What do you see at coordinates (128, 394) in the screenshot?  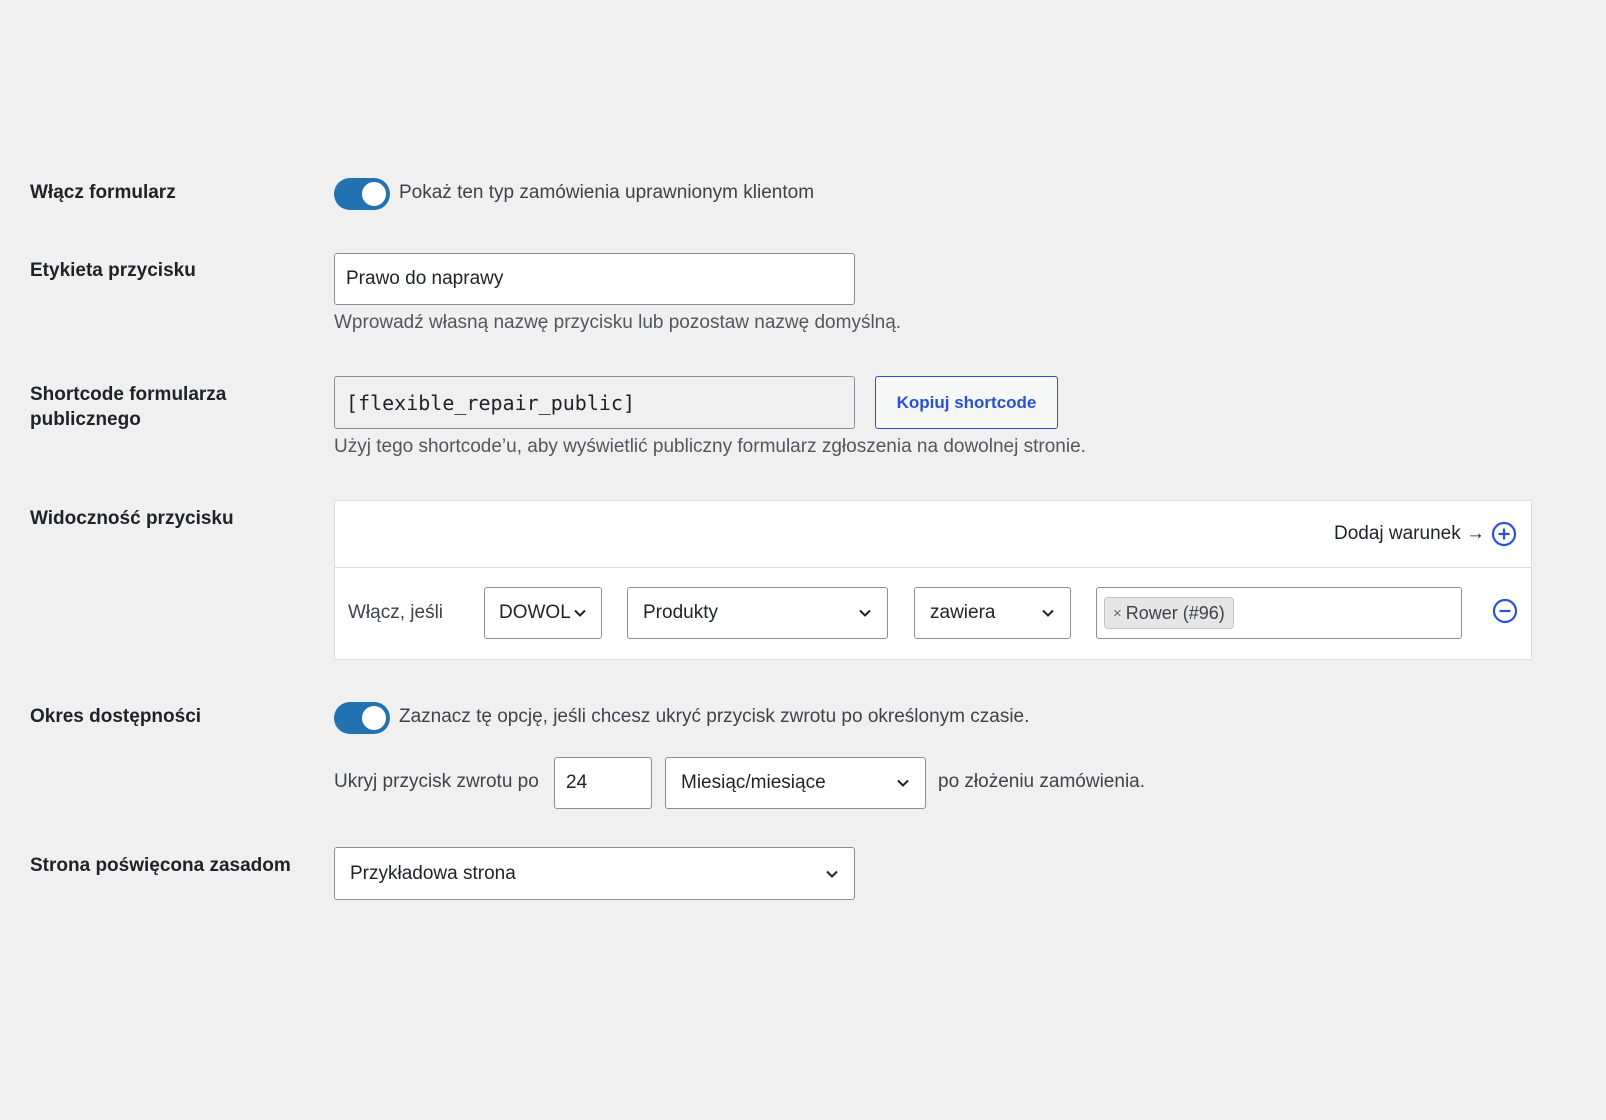 I see `shortcode-label-line1: Shortcode formularza` at bounding box center [128, 394].